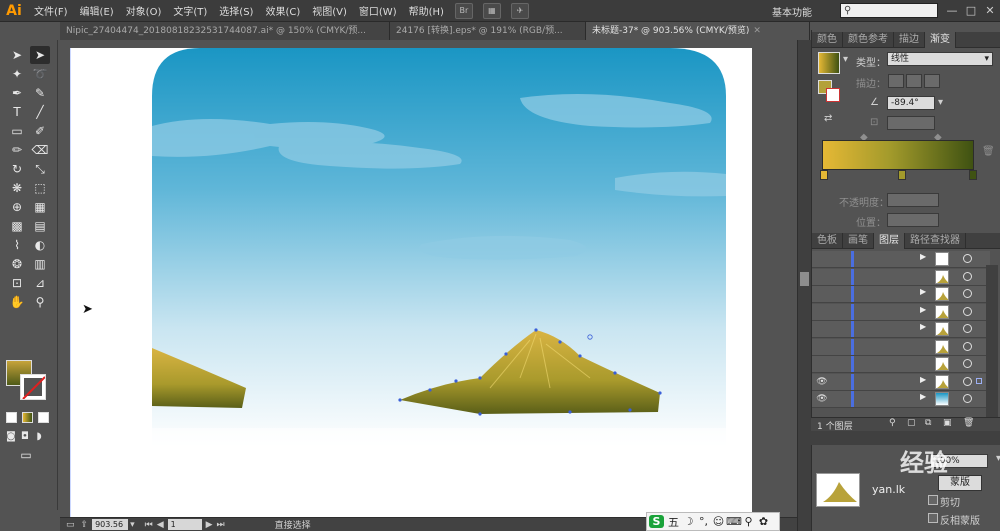 The image size is (1000, 531). Describe the element at coordinates (329, 10) in the screenshot. I see `menu-view: 视图(V)` at that location.